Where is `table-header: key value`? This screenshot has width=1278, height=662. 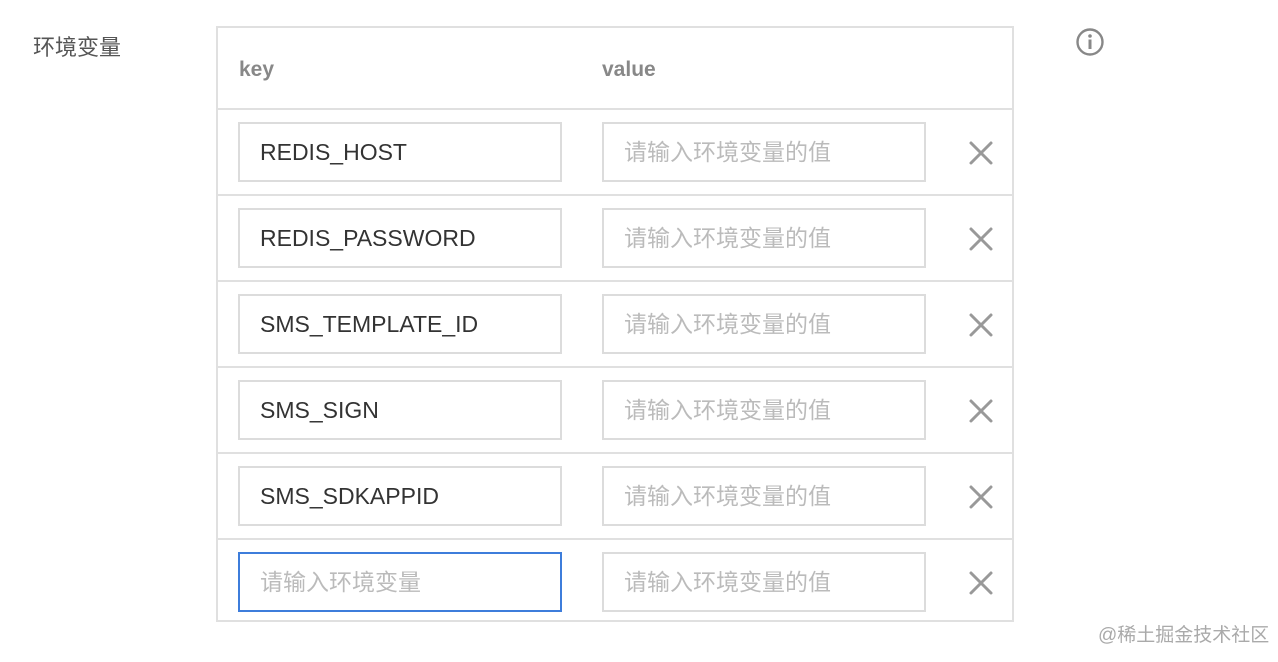
table-header: key value is located at coordinates (615, 69).